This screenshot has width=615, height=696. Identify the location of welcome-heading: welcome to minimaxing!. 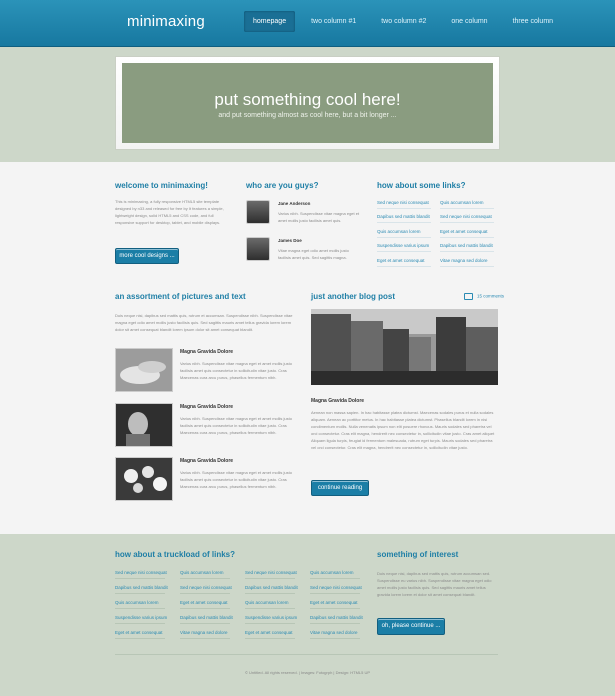
(161, 185).